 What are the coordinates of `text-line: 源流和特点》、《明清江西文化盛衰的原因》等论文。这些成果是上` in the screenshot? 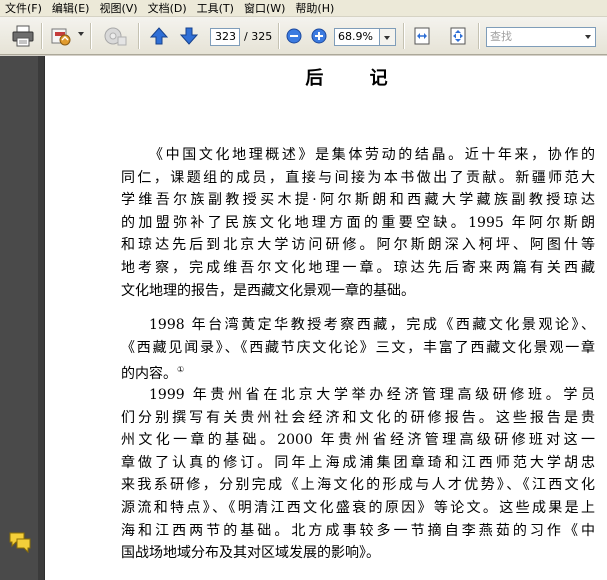 It's located at (358, 507).